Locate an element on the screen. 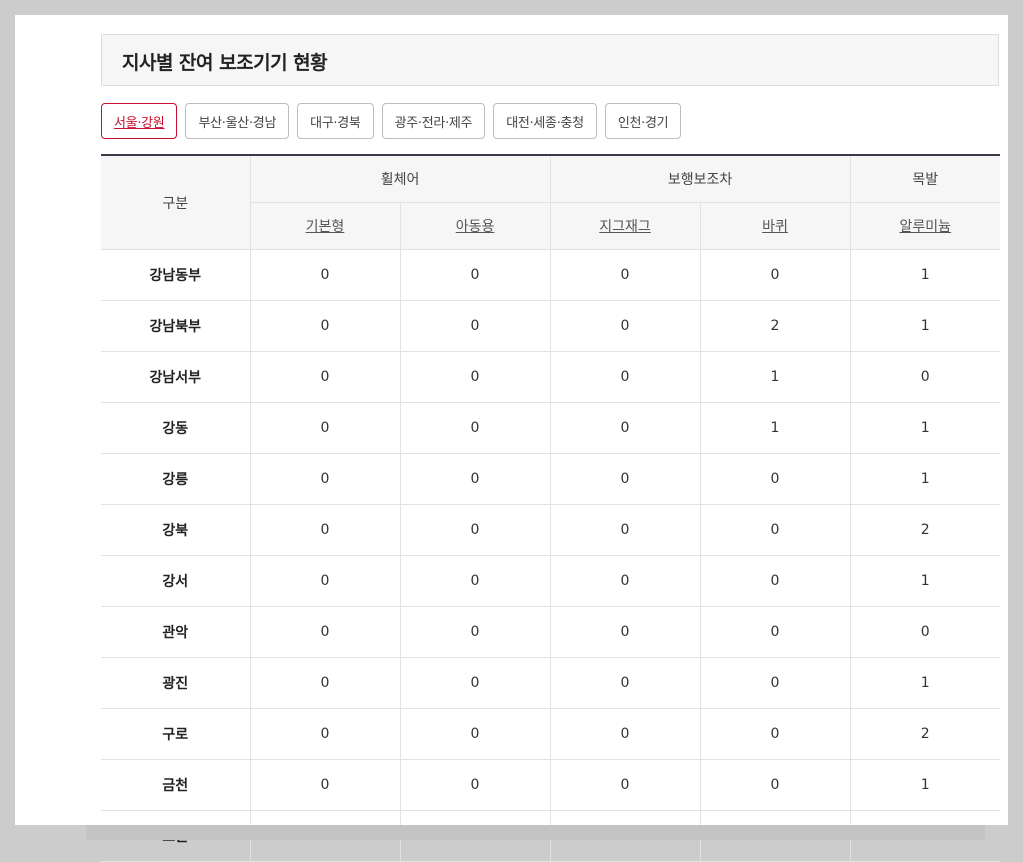 This screenshot has height=862, width=1023. table-row: 강남동부 0 0 0 0 1 is located at coordinates (551, 275).